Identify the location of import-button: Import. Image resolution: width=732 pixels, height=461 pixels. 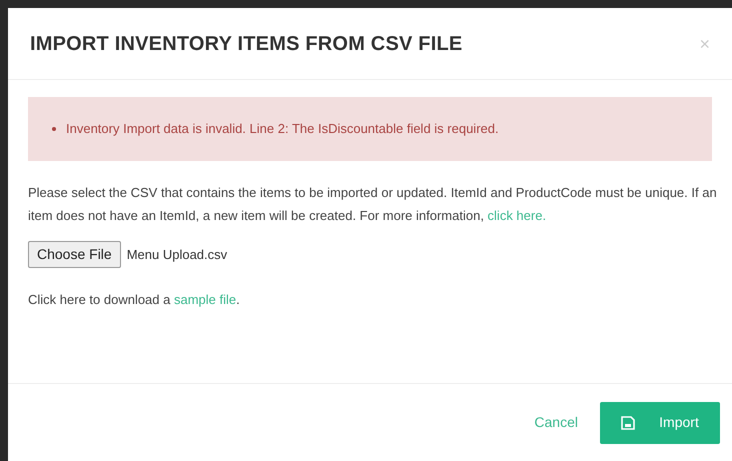
(660, 423).